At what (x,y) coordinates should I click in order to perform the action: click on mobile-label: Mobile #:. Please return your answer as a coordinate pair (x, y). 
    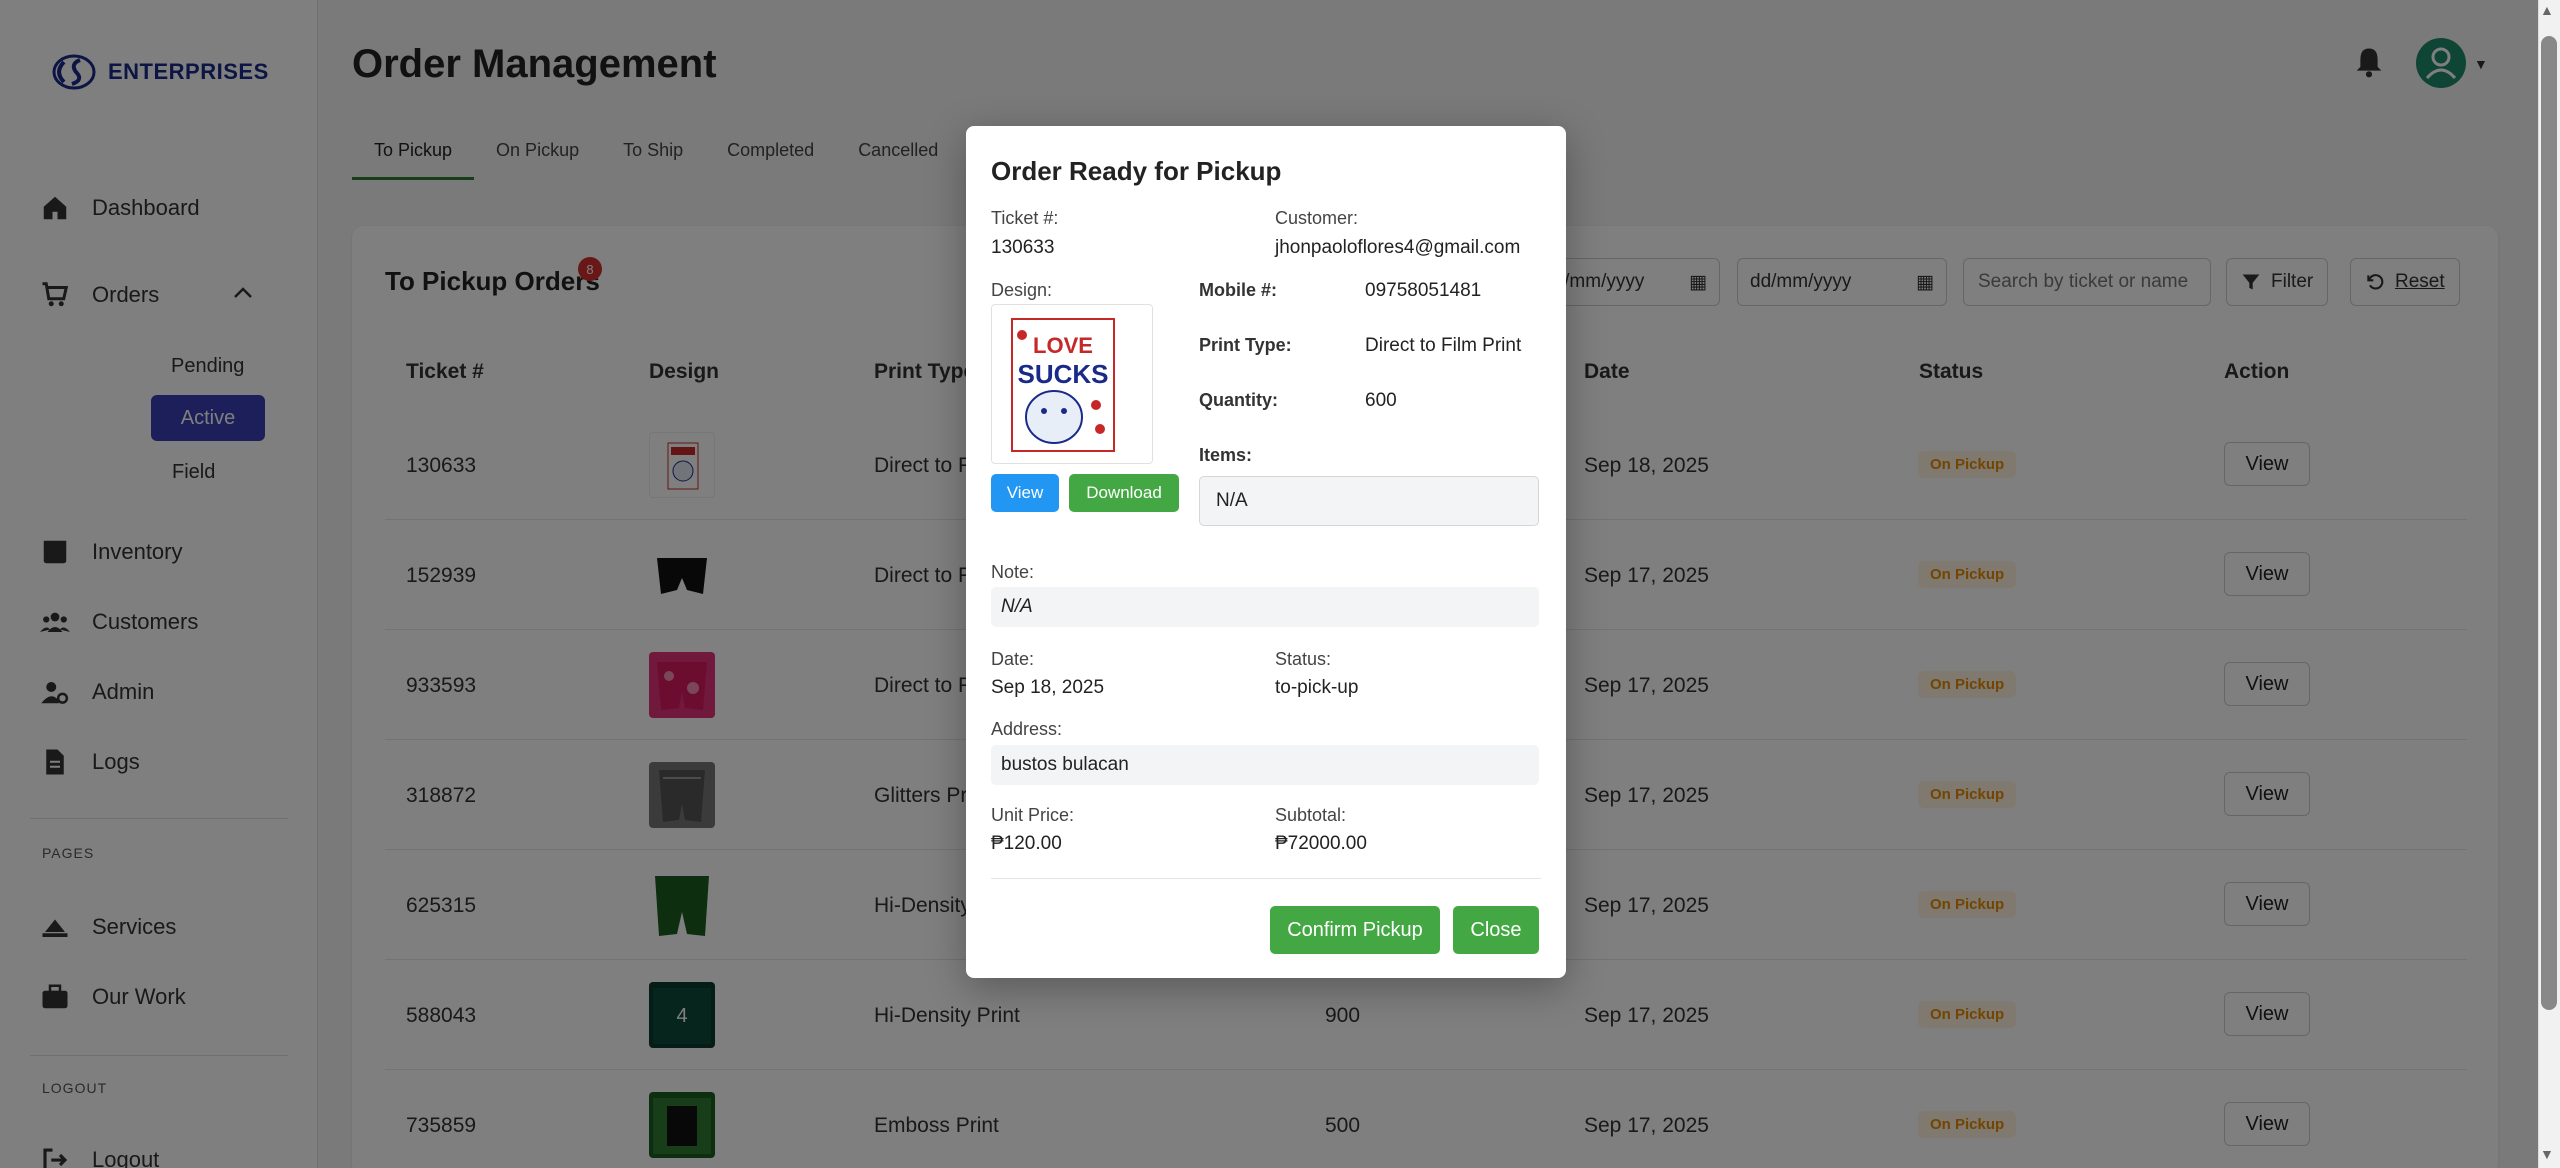
    Looking at the image, I should click on (1238, 290).